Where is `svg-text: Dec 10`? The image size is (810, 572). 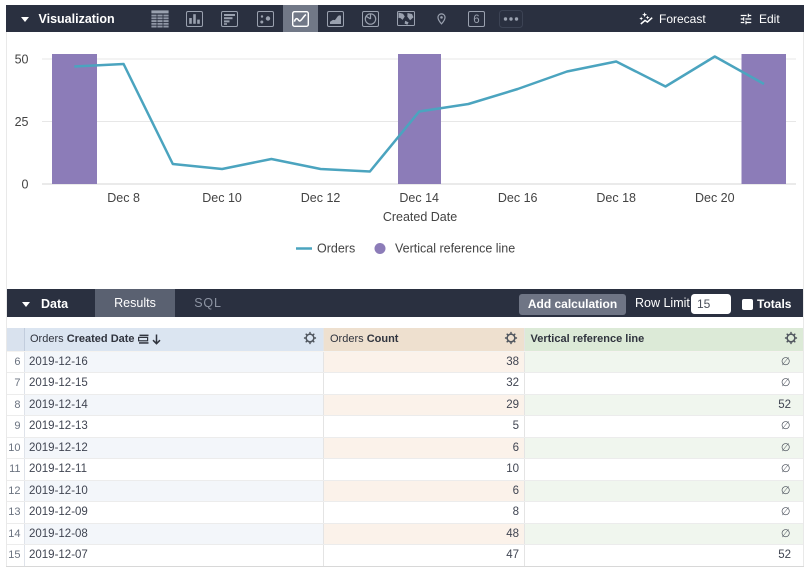
svg-text: Dec 10 is located at coordinates (222, 198).